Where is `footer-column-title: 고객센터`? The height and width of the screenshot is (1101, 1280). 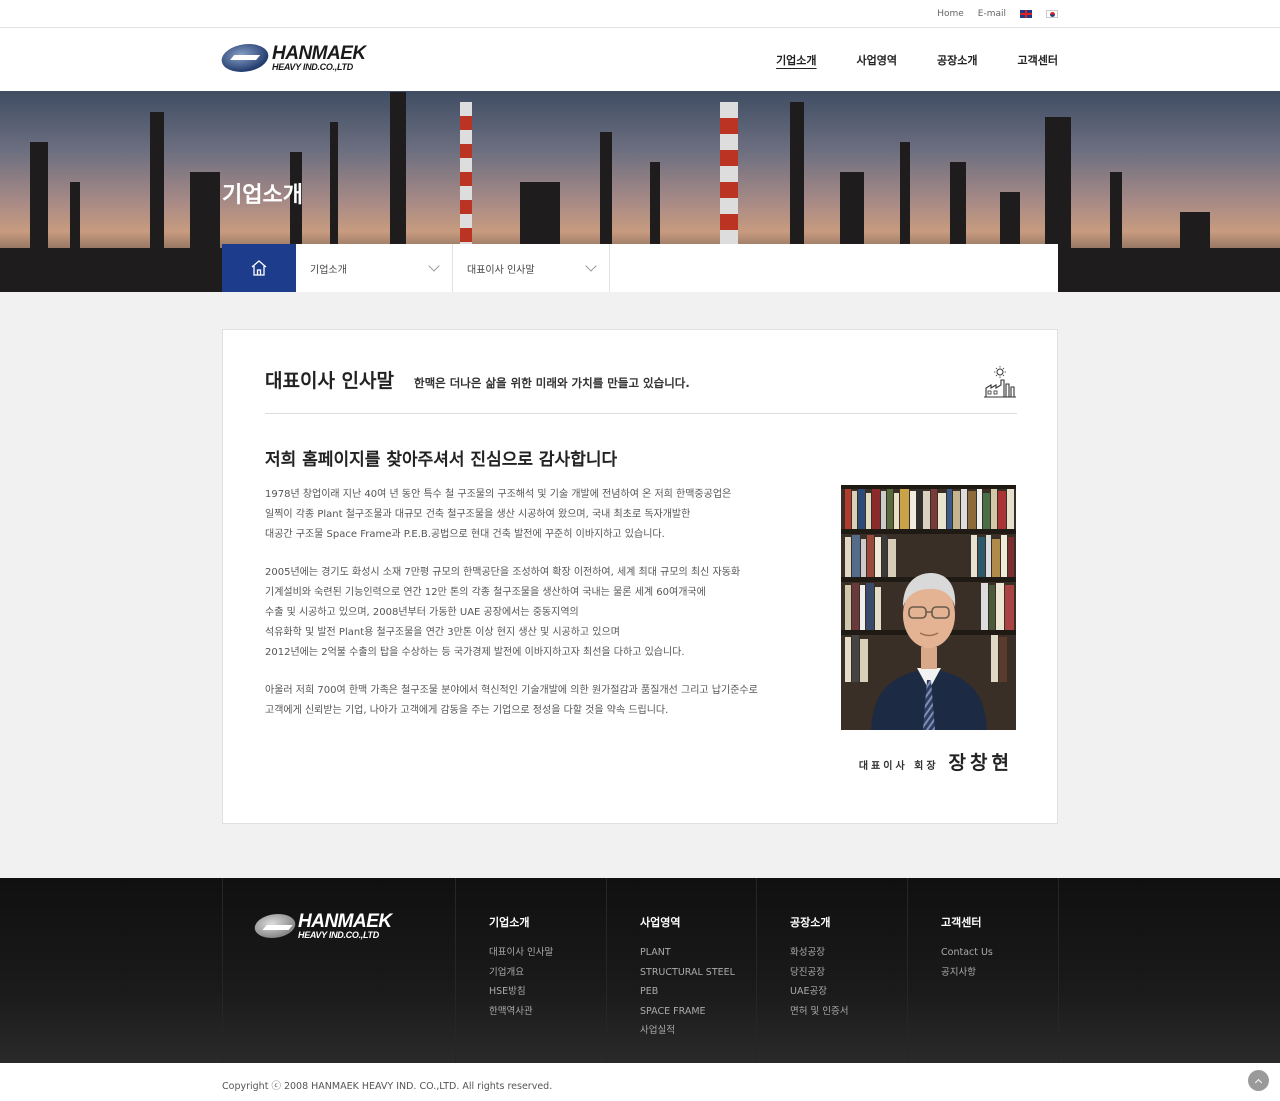 footer-column-title: 고객센터 is located at coordinates (961, 922).